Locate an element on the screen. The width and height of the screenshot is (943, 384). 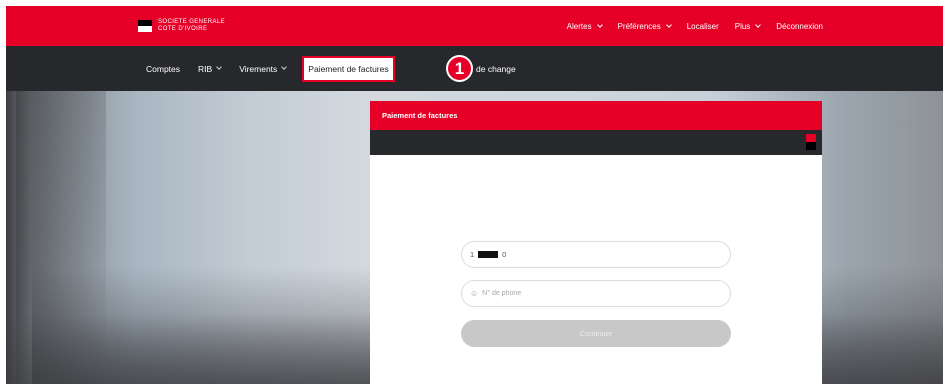
phone-placeholder: N° de phone is located at coordinates (502, 293).